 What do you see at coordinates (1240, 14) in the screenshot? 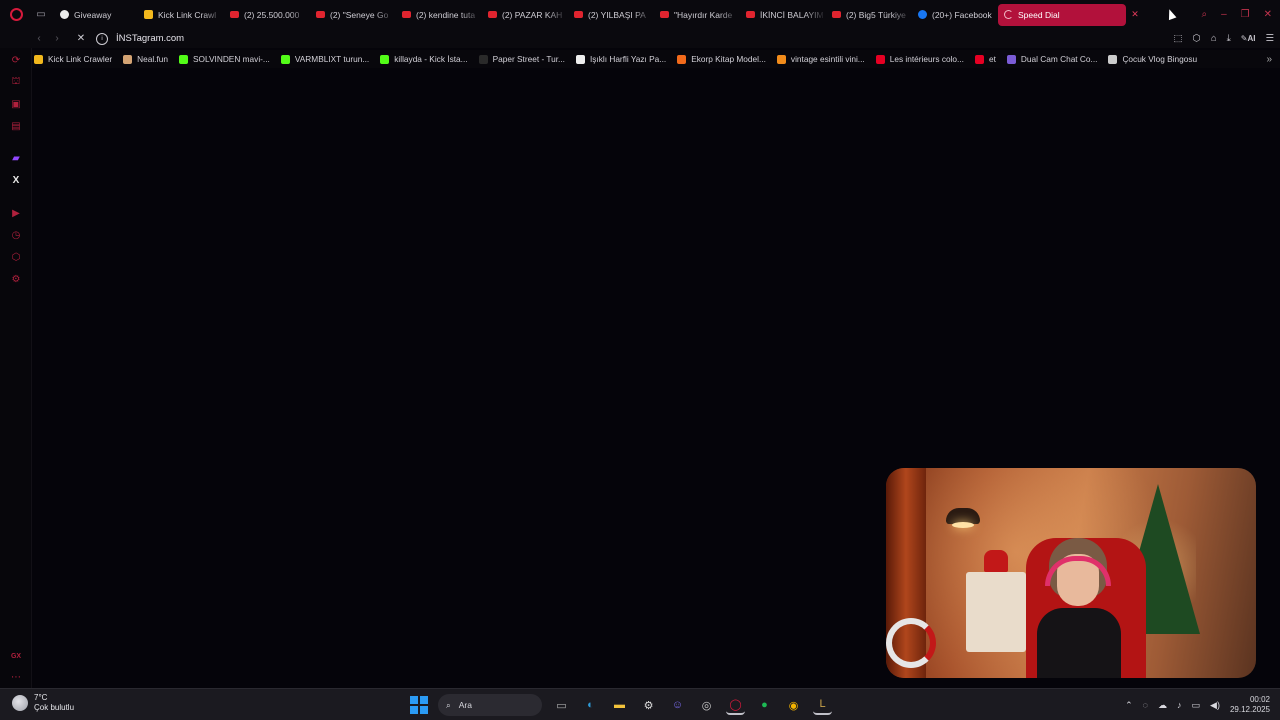
I see `window-controls: ⌕ – ❐ ✕` at bounding box center [1240, 14].